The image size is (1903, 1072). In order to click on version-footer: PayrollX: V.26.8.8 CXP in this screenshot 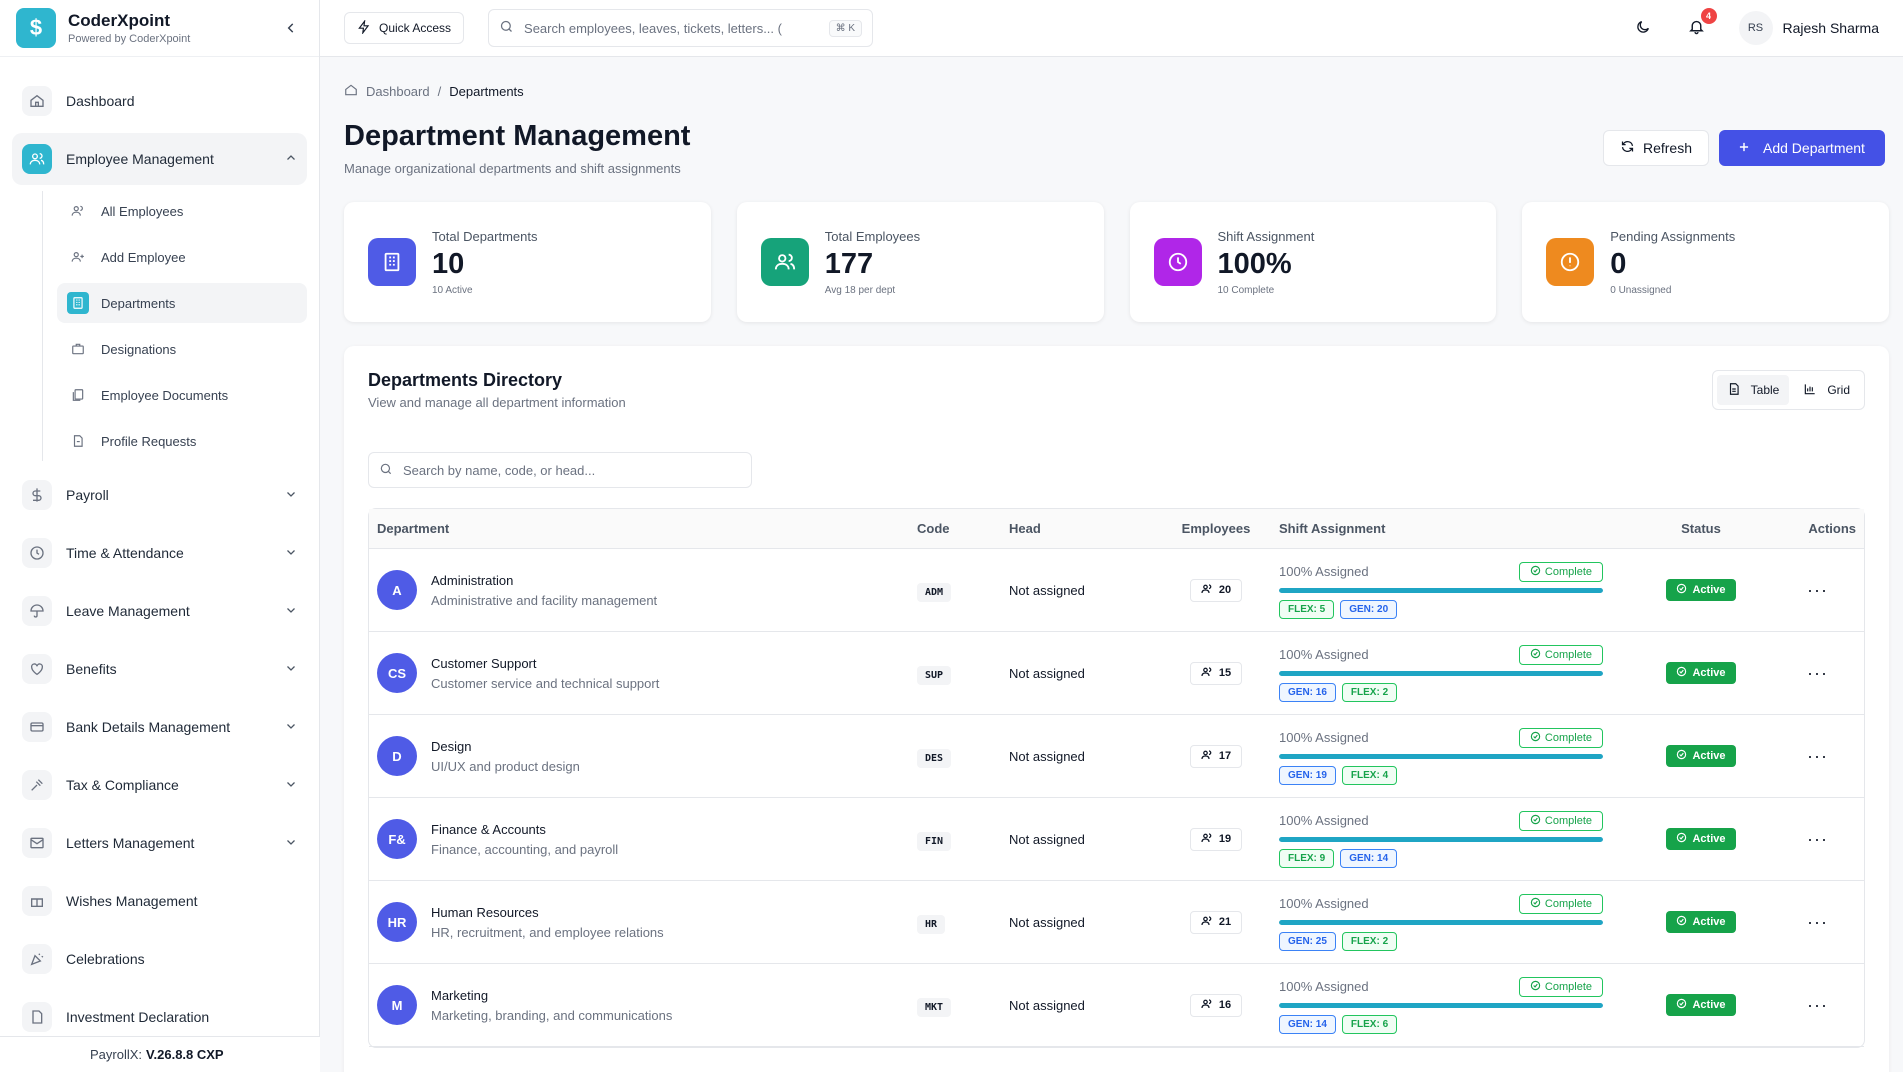, I will do `click(160, 1054)`.